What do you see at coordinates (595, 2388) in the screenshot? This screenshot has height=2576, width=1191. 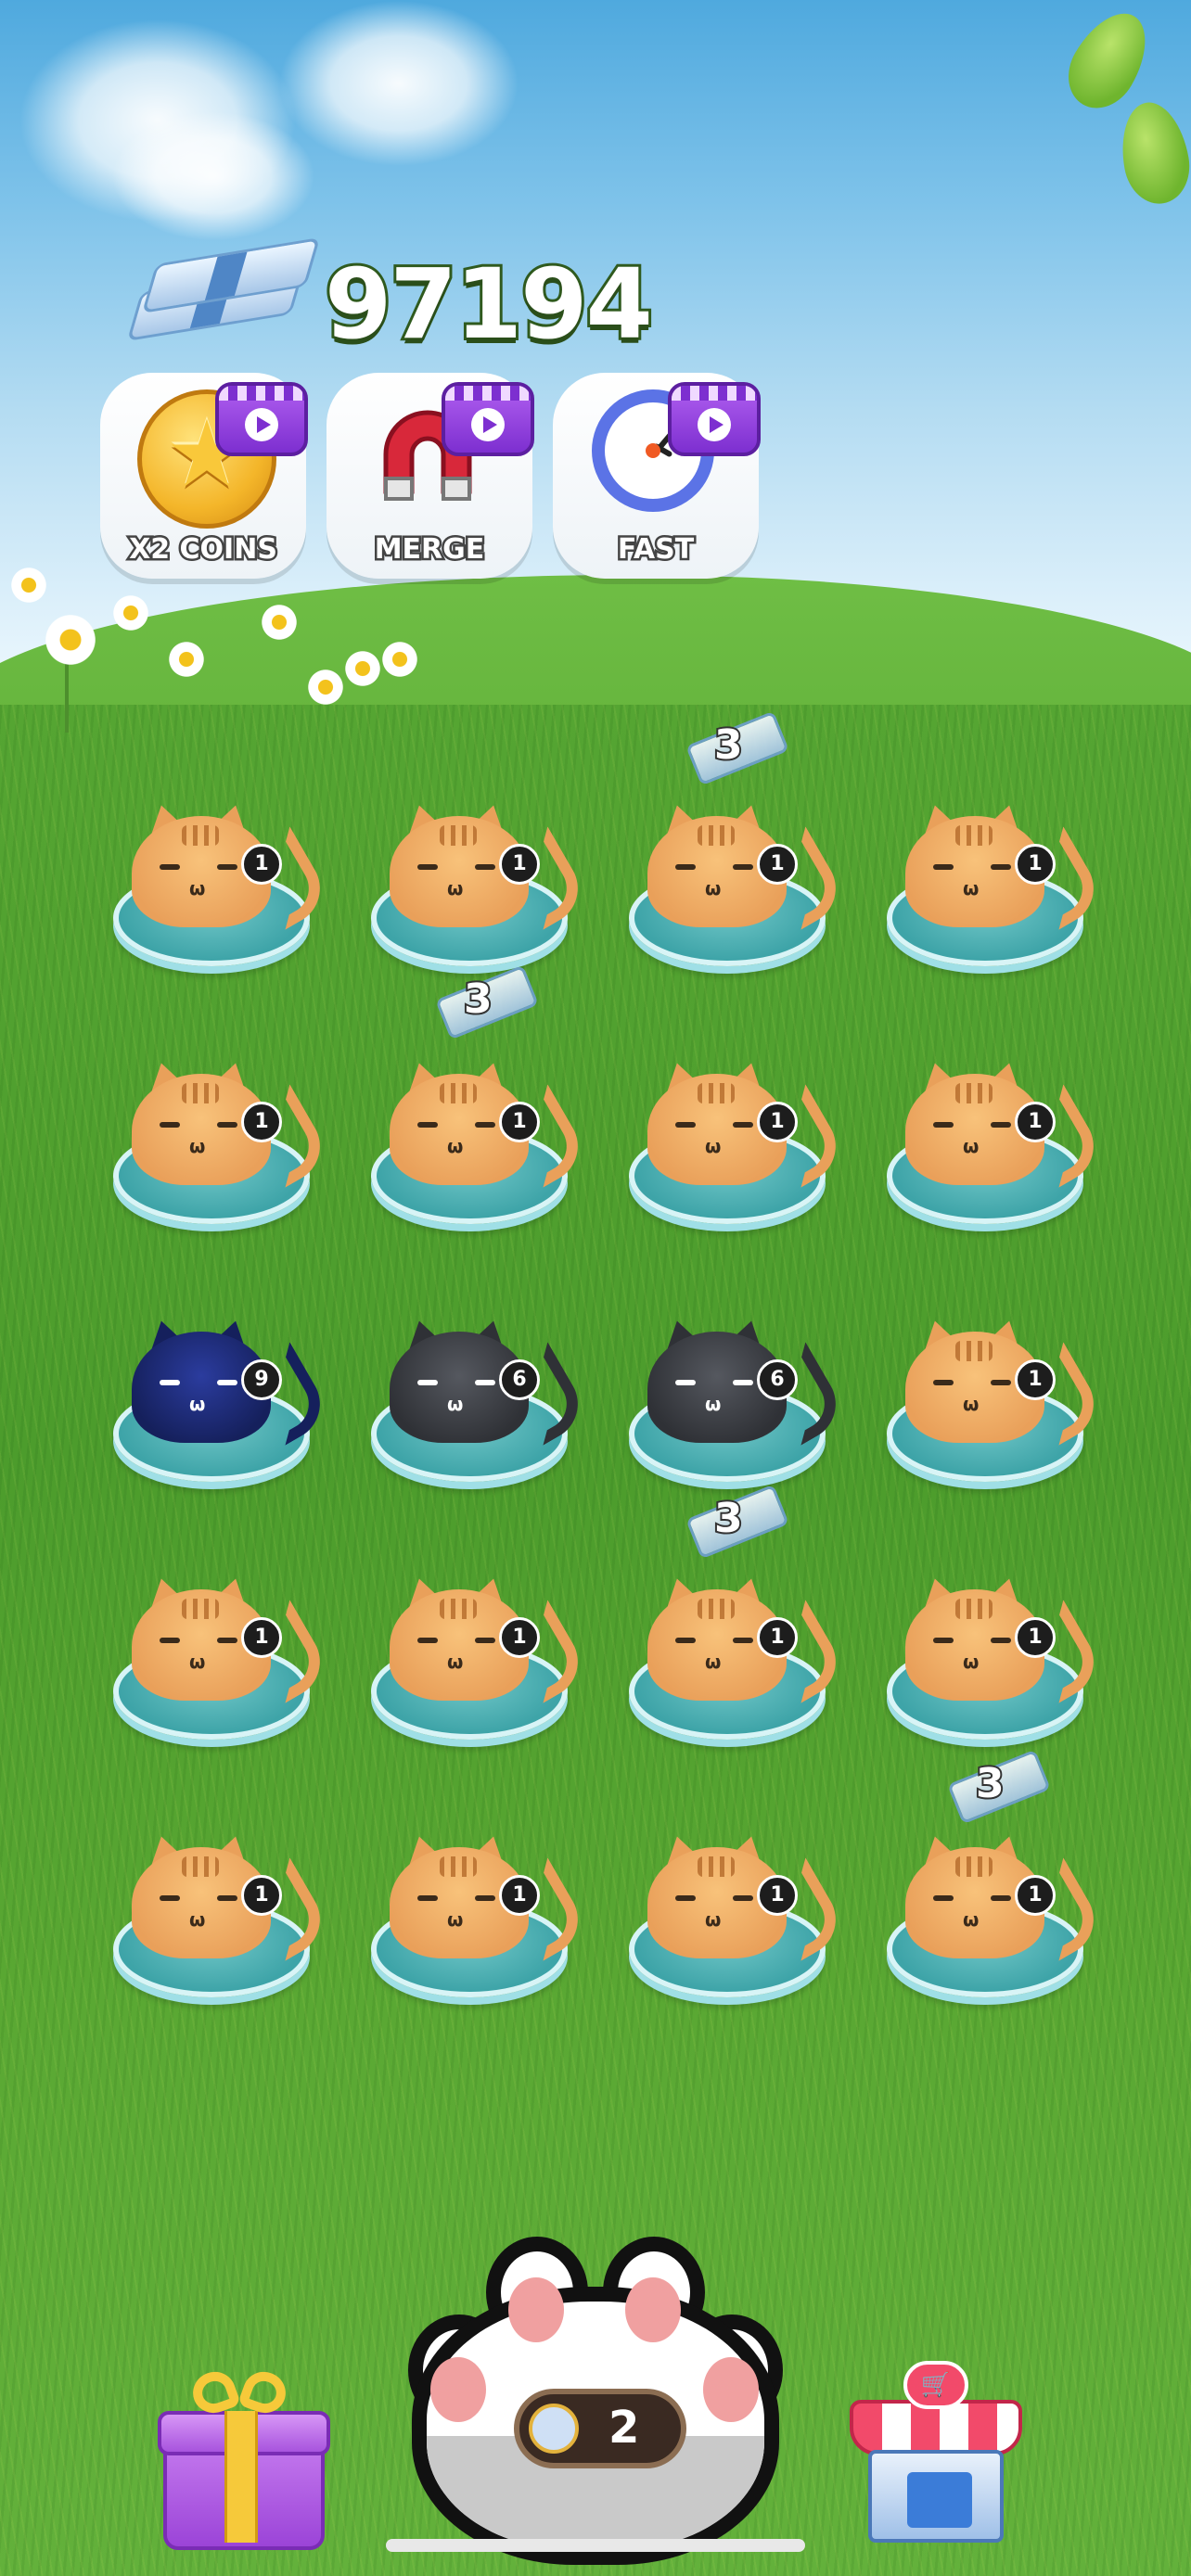 I see `paw-spawn-button: 2` at bounding box center [595, 2388].